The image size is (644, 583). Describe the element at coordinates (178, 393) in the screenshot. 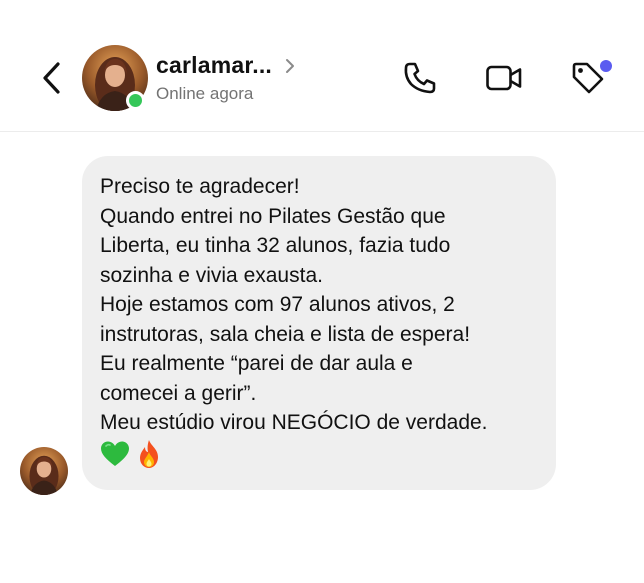

I see `message-line: comecei a gerir”.` at that location.